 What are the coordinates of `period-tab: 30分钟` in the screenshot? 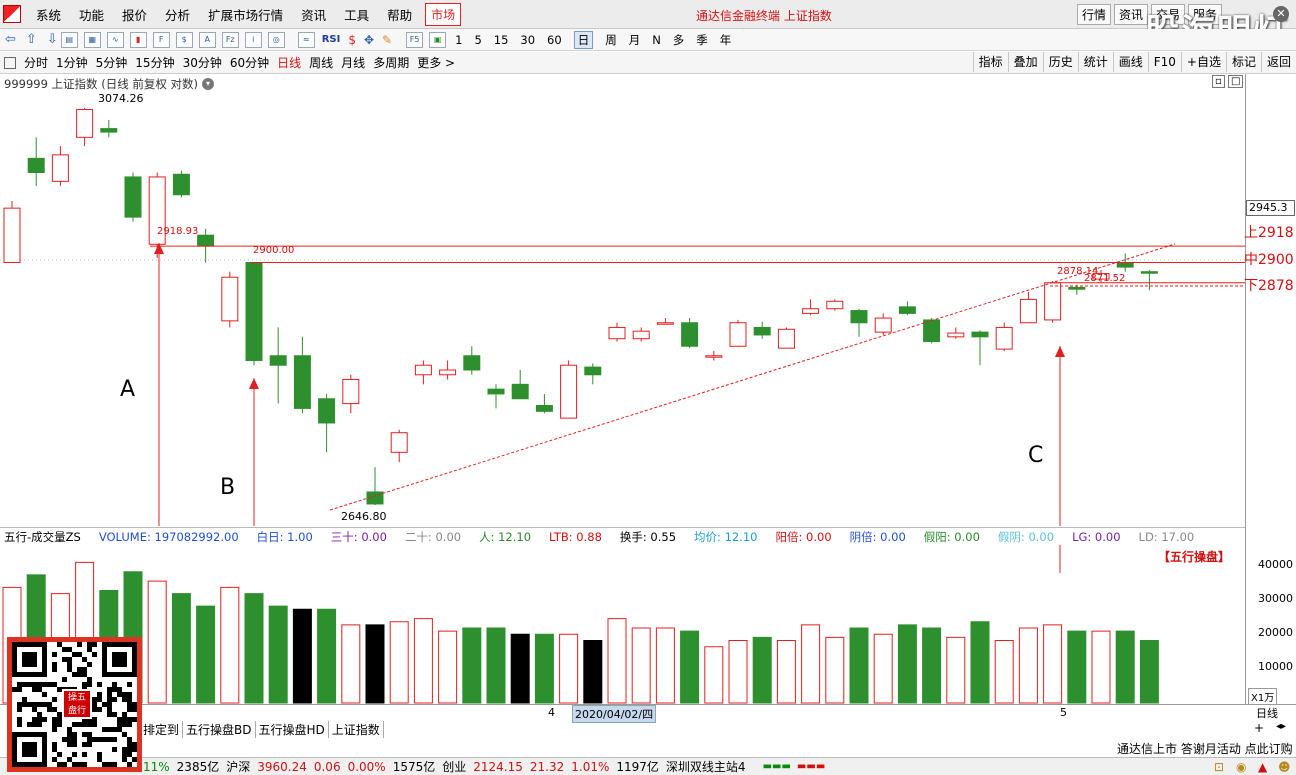 It's located at (202, 62).